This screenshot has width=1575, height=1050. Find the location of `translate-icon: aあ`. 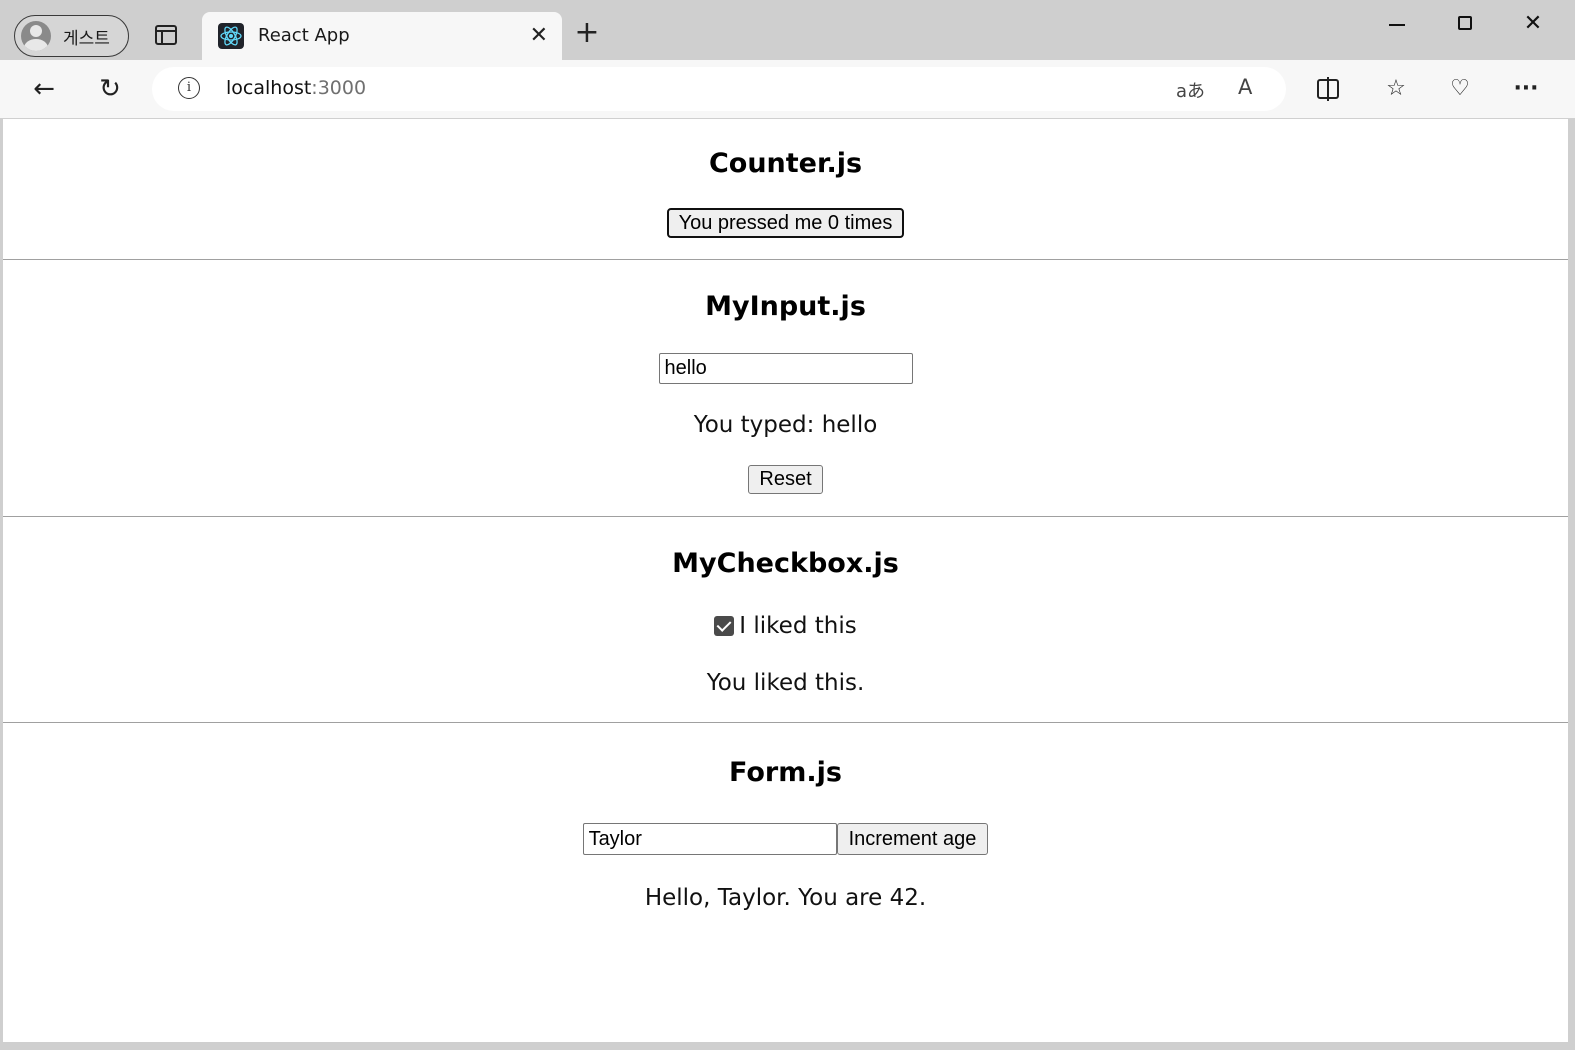

translate-icon: aあ is located at coordinates (1190, 90).